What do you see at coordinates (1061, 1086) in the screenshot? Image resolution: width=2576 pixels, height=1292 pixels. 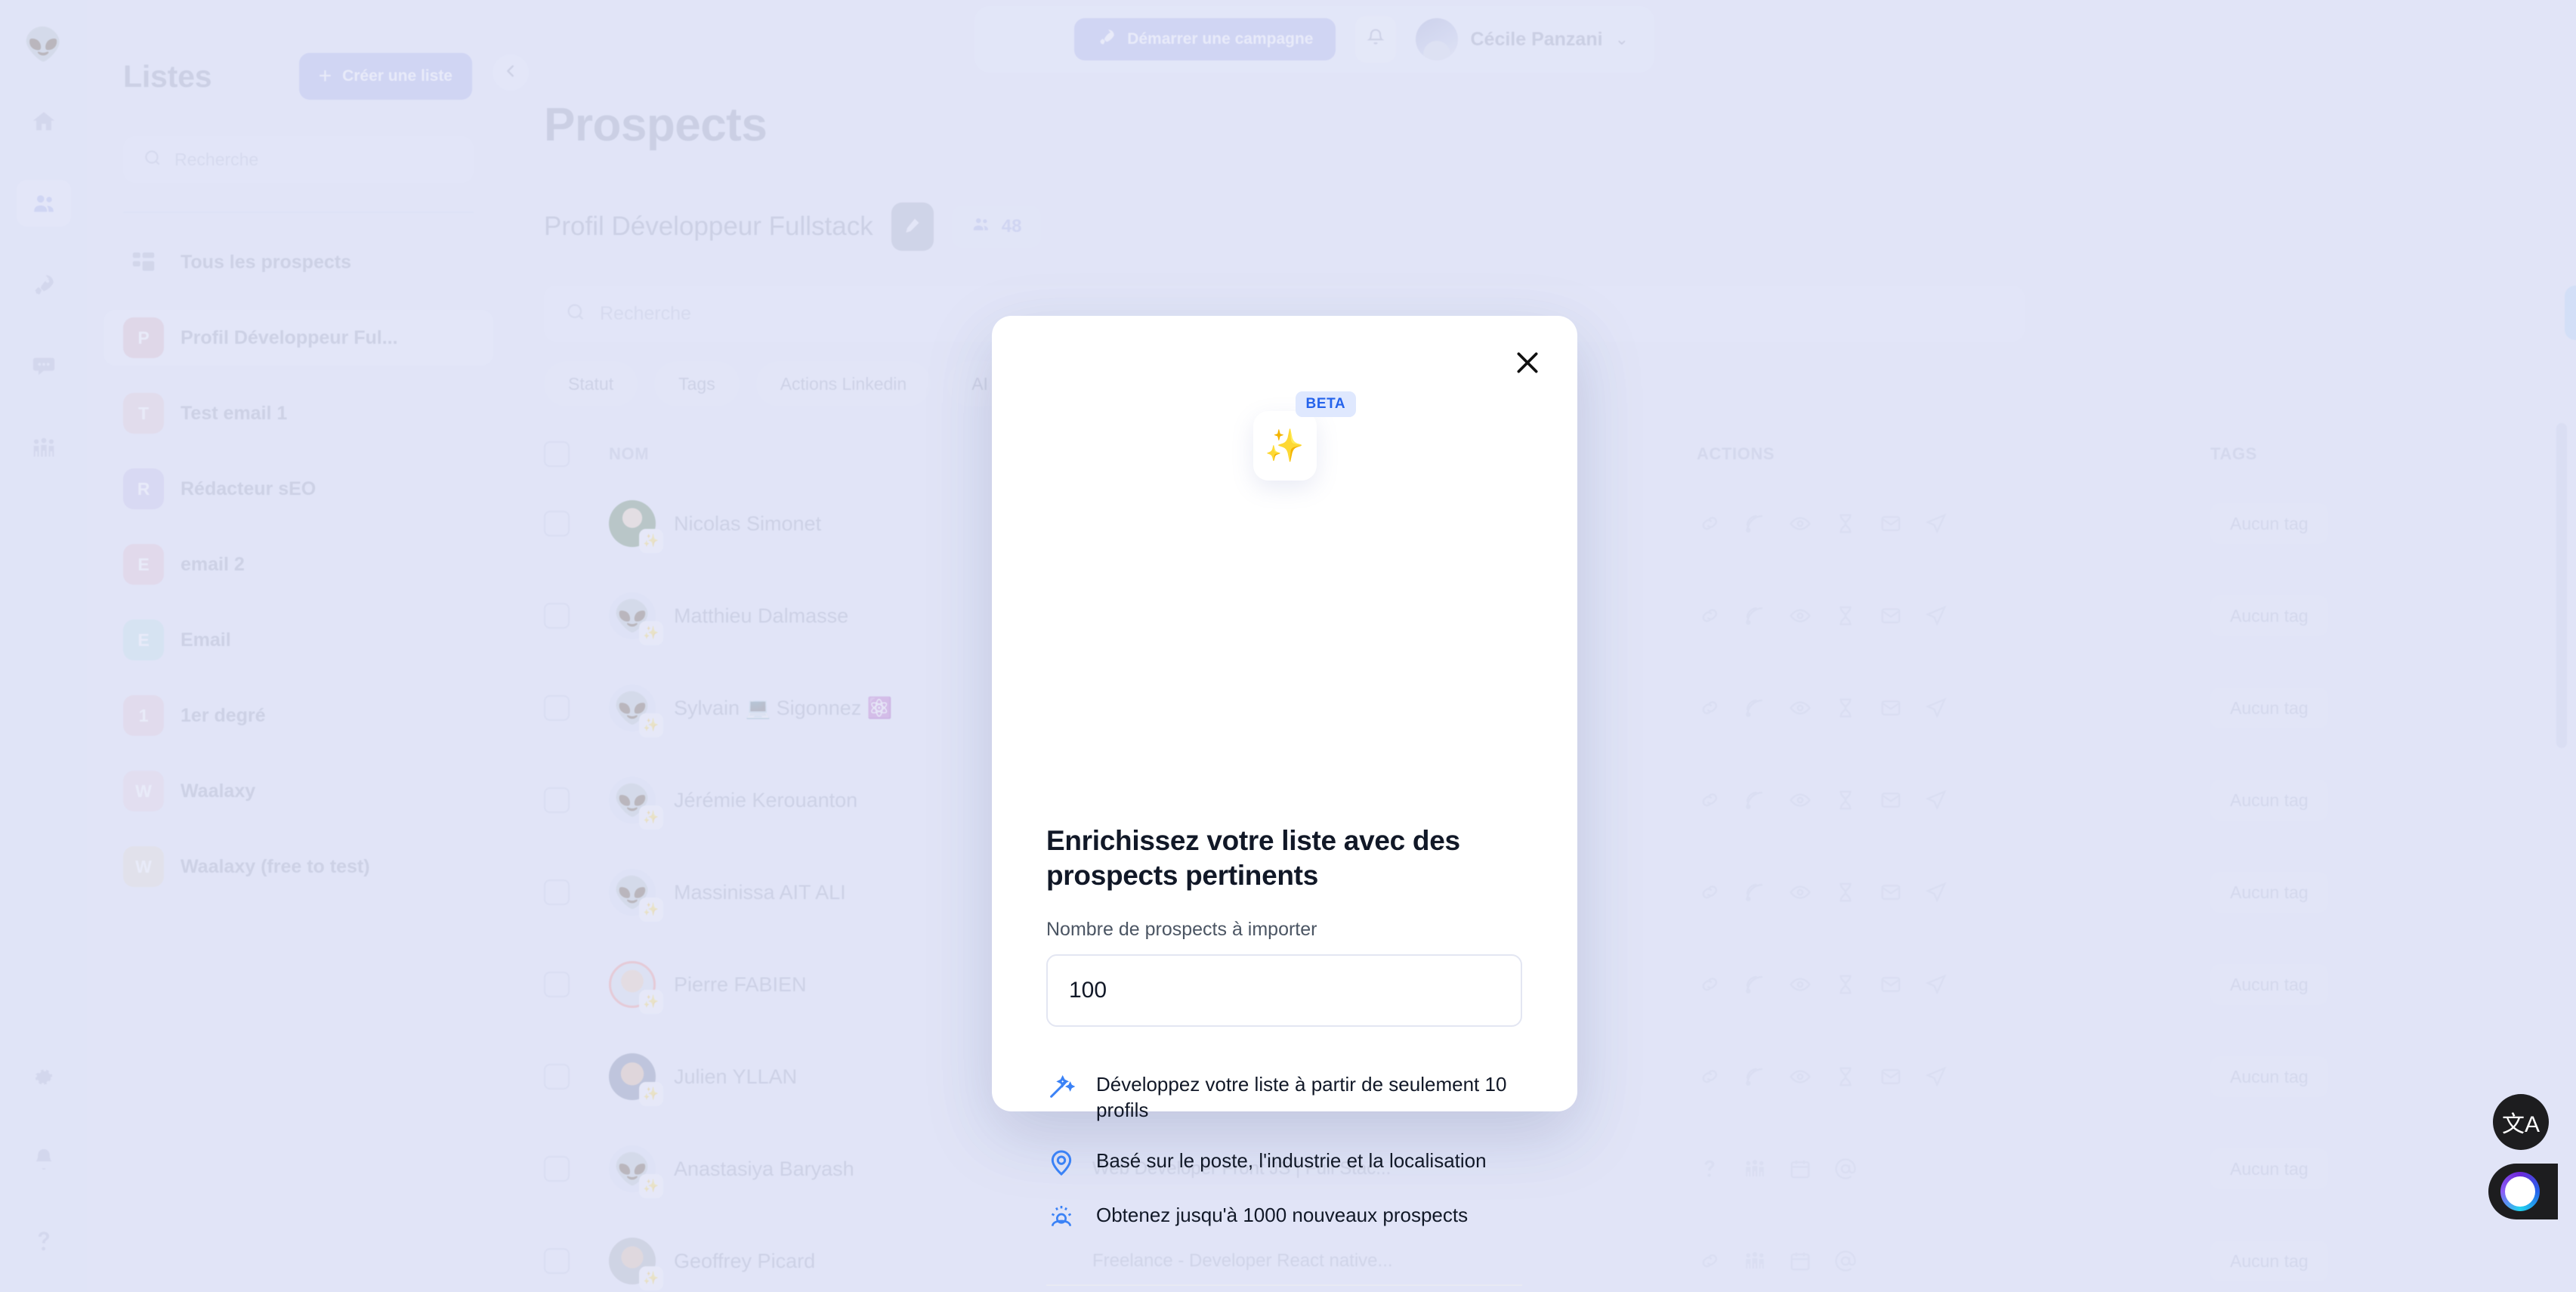 I see `magic-wand-icon` at bounding box center [1061, 1086].